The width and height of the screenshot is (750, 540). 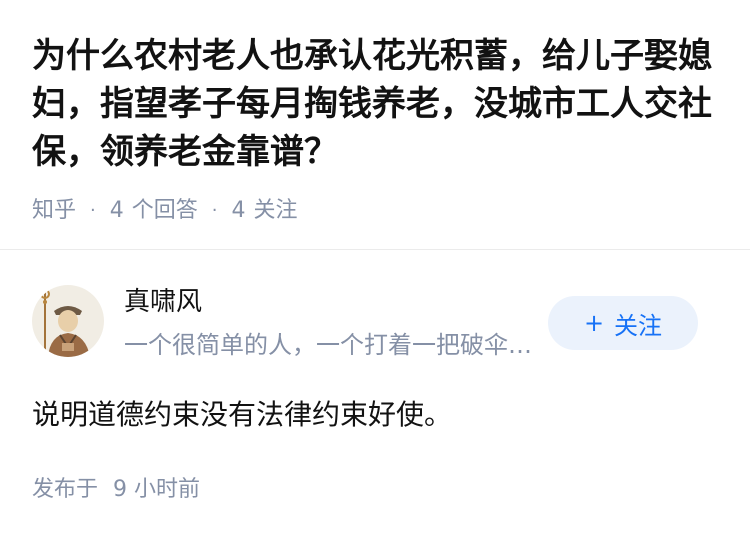 What do you see at coordinates (238, 210) in the screenshot?
I see `followers-count: 4` at bounding box center [238, 210].